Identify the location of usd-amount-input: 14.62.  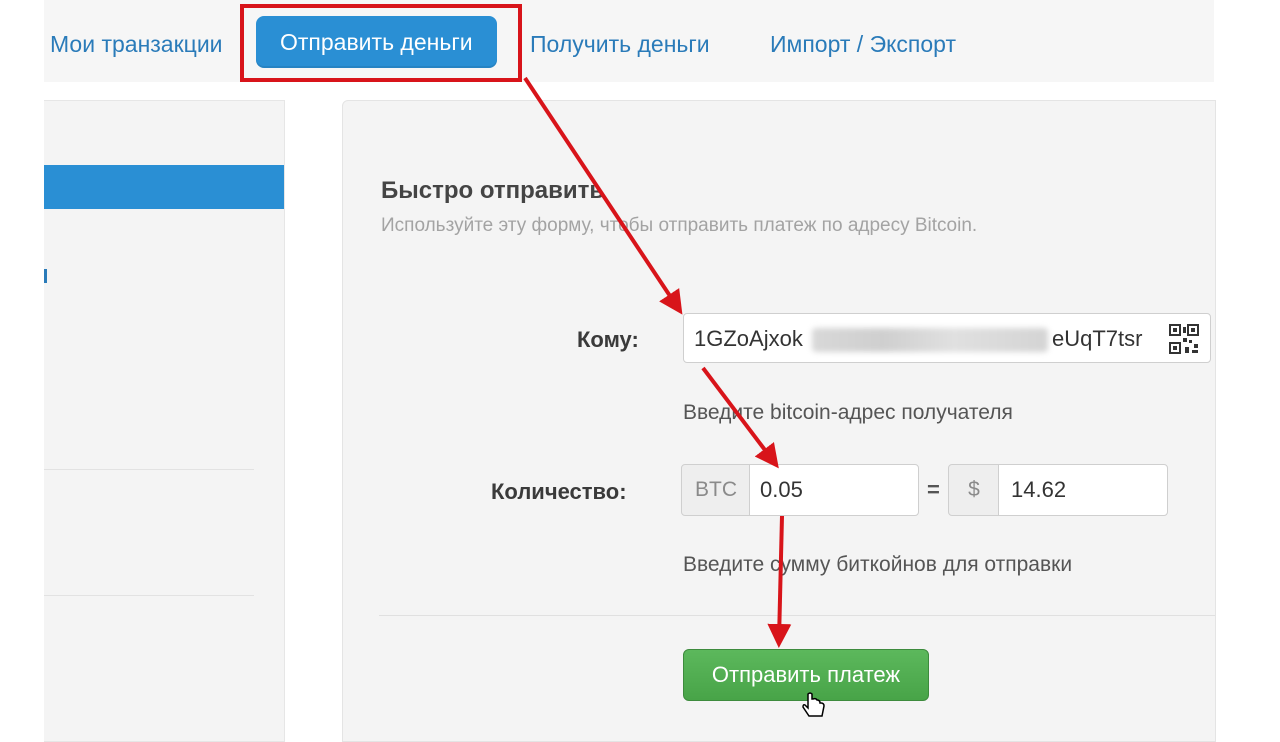
(1083, 490).